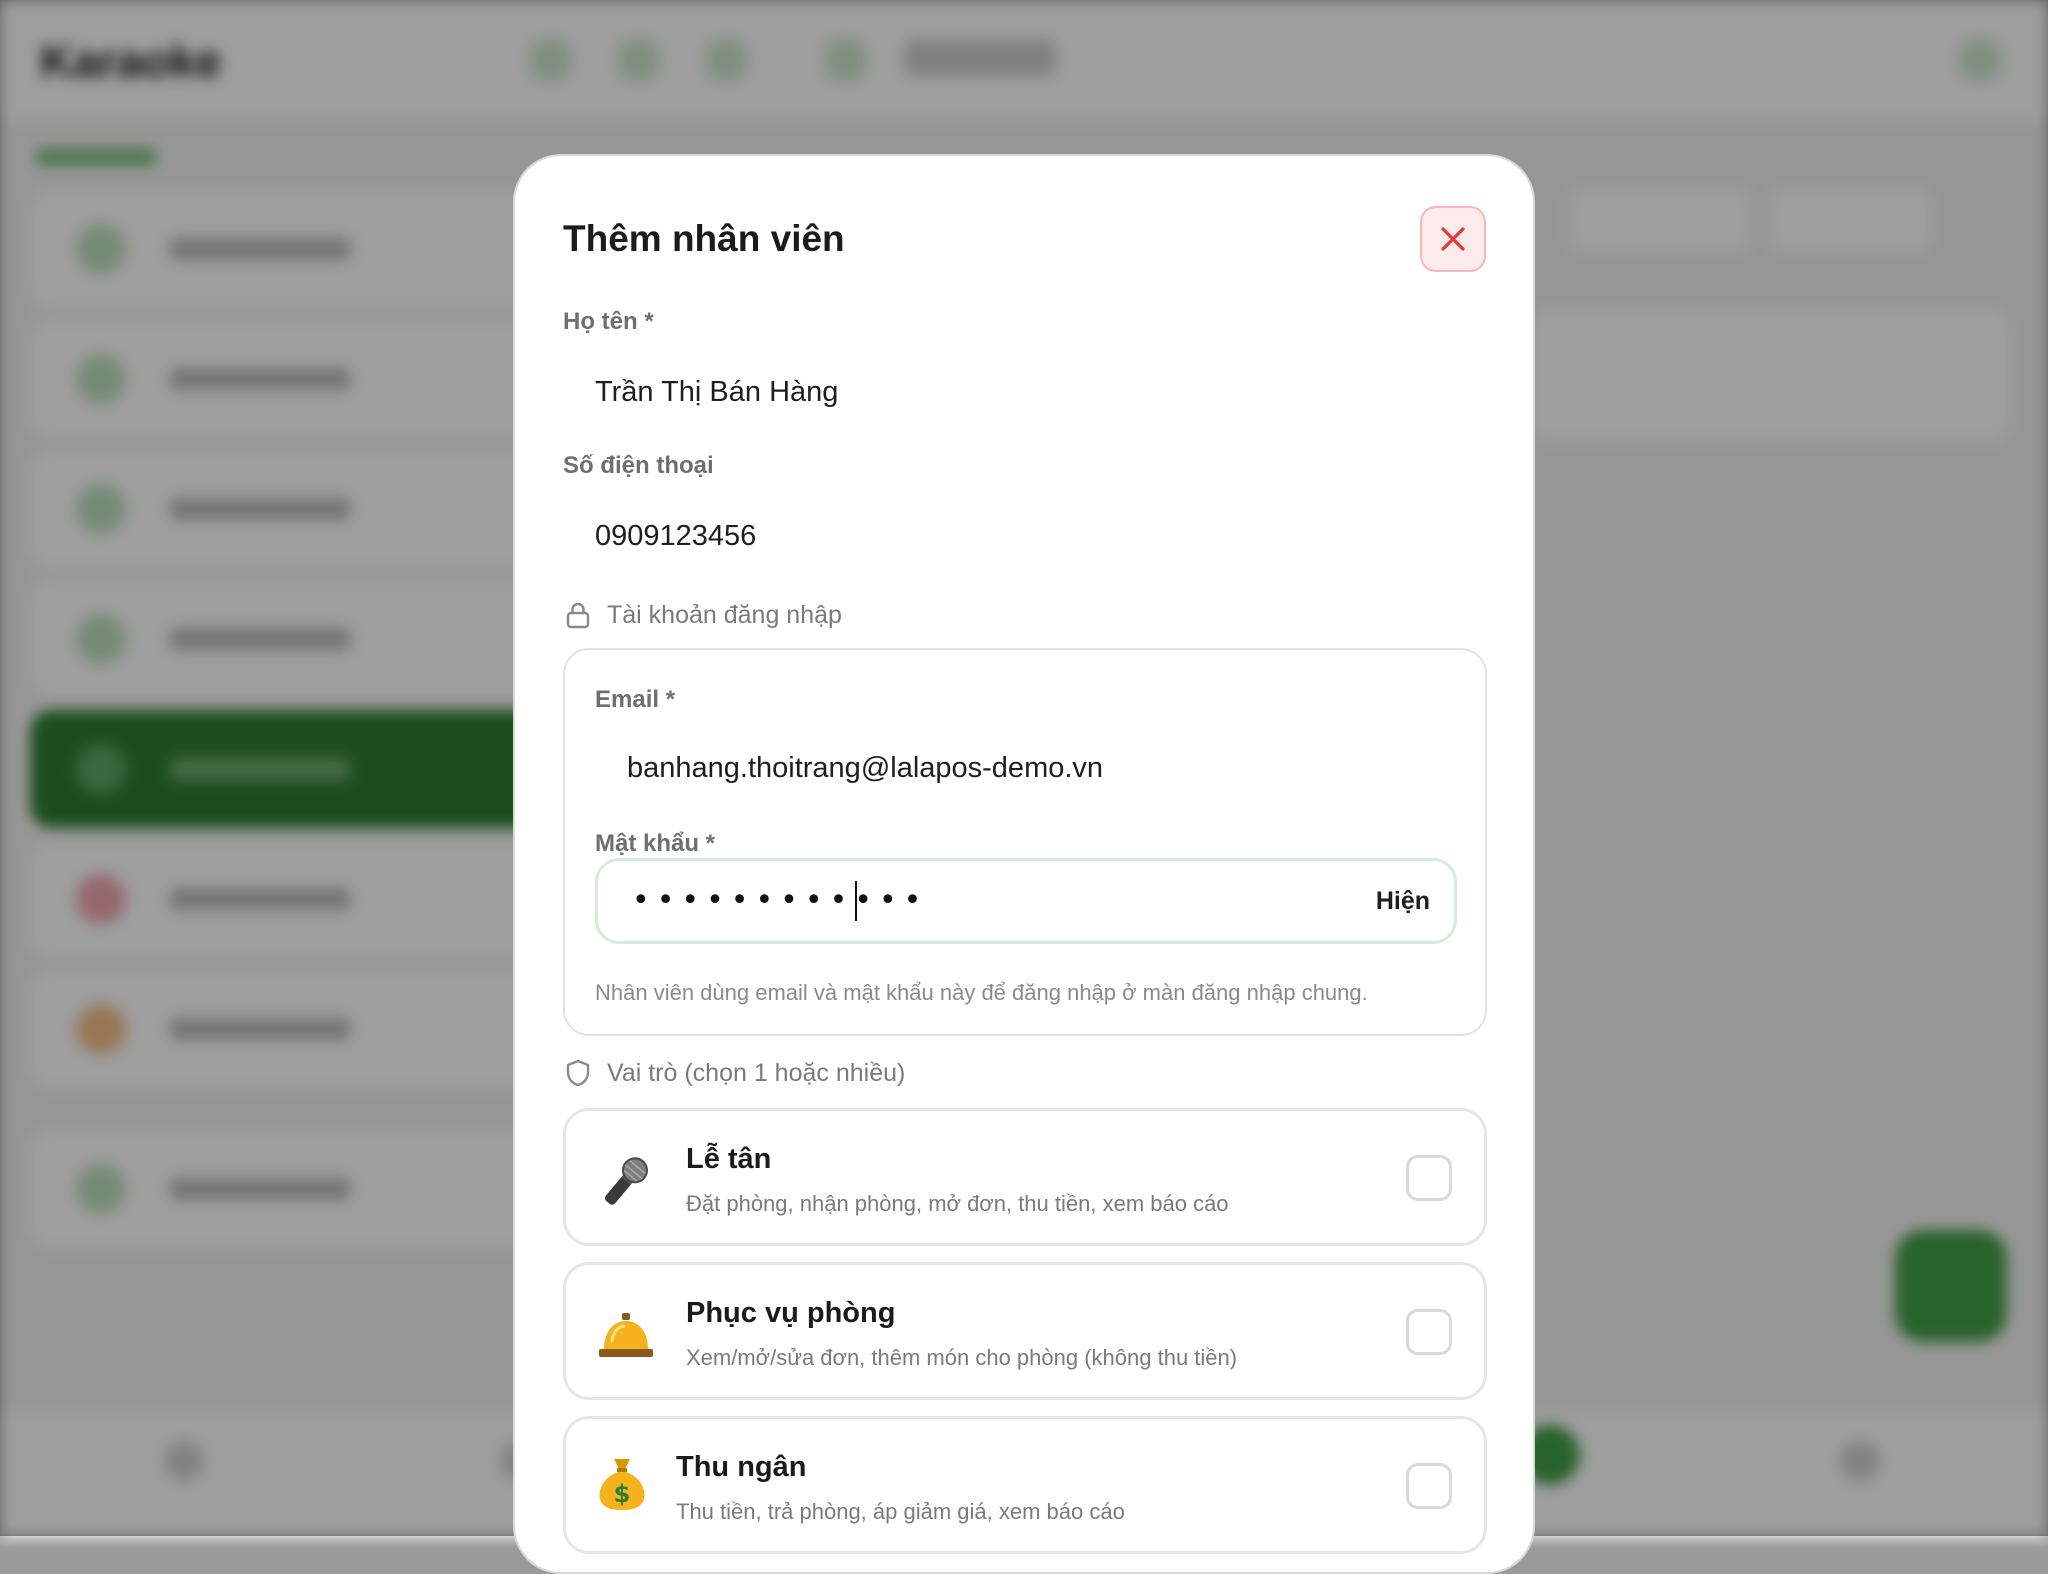 This screenshot has height=1574, width=2048. Describe the element at coordinates (1037, 768) in the screenshot. I see `email-input` at that location.